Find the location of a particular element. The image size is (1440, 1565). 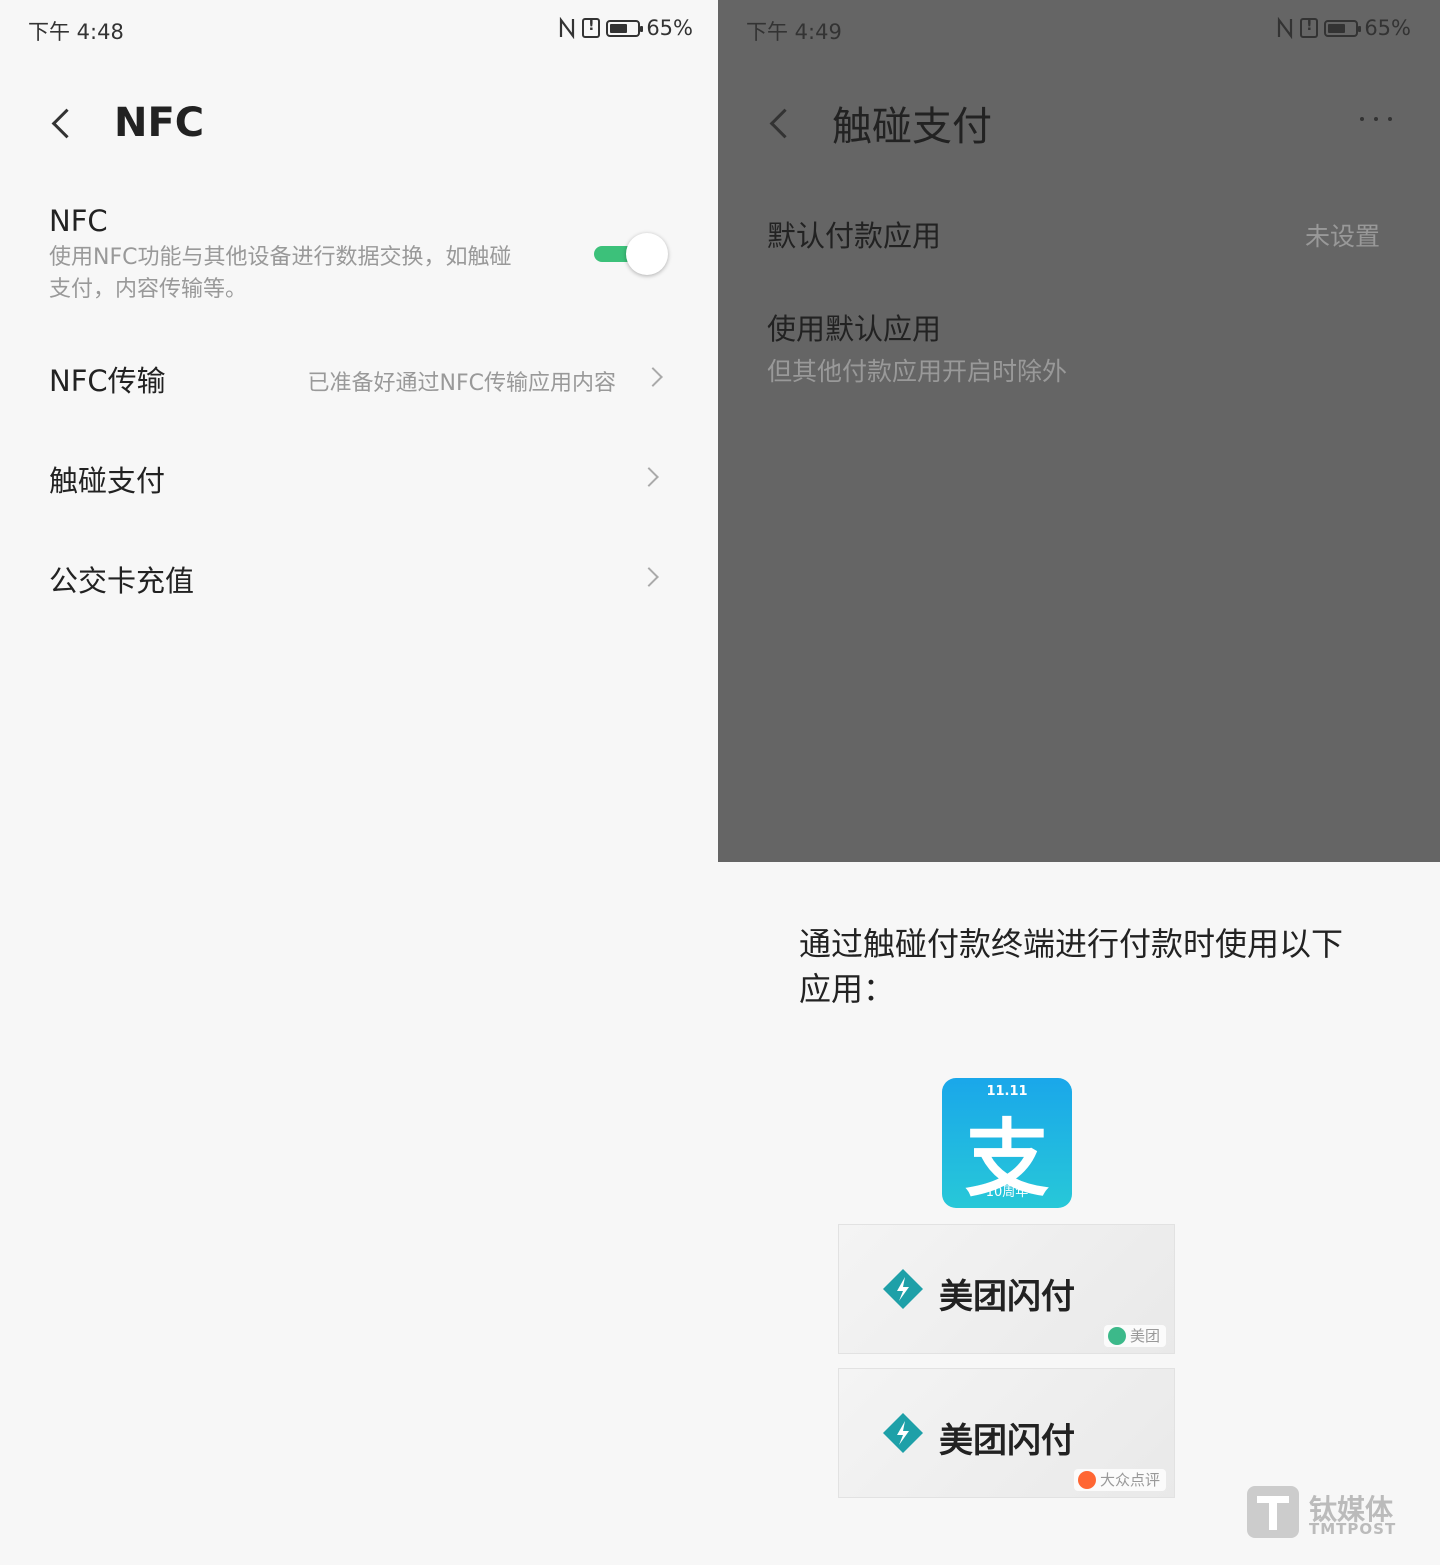

list-item-nfc-transfer: NFC传输 已准备好通过NFC传输应用内容 is located at coordinates (359, 380).